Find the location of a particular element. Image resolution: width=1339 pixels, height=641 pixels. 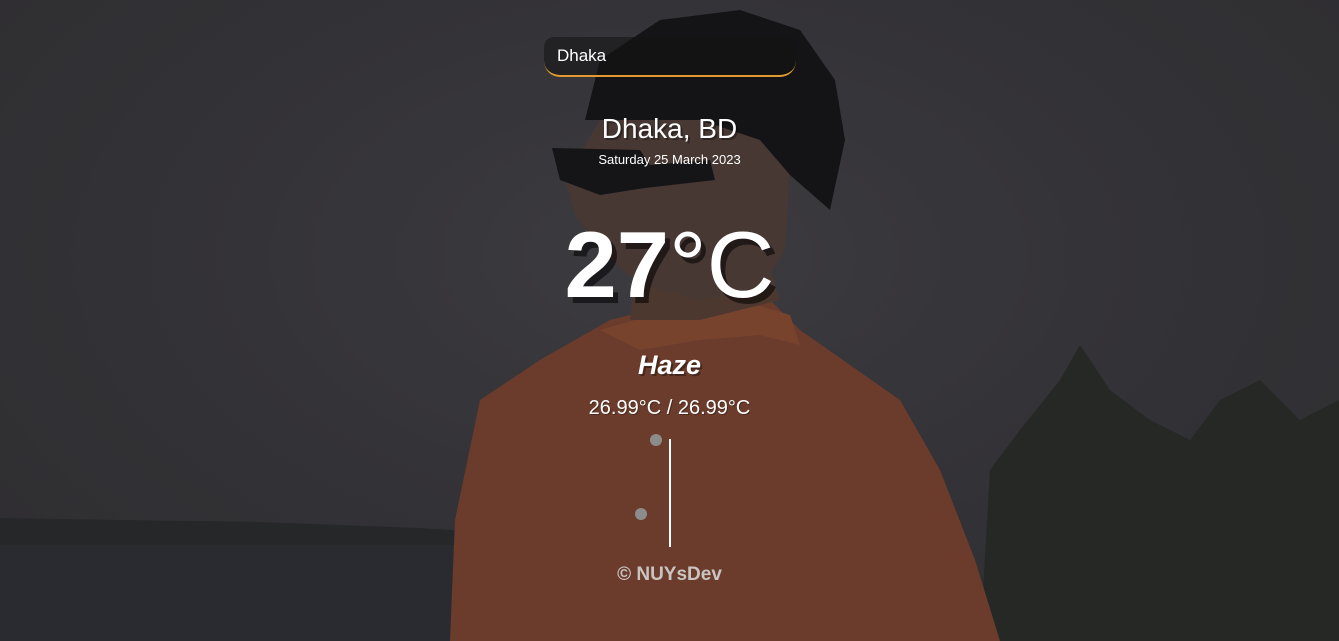

location-name: Dhaka, BD is located at coordinates (669, 128).